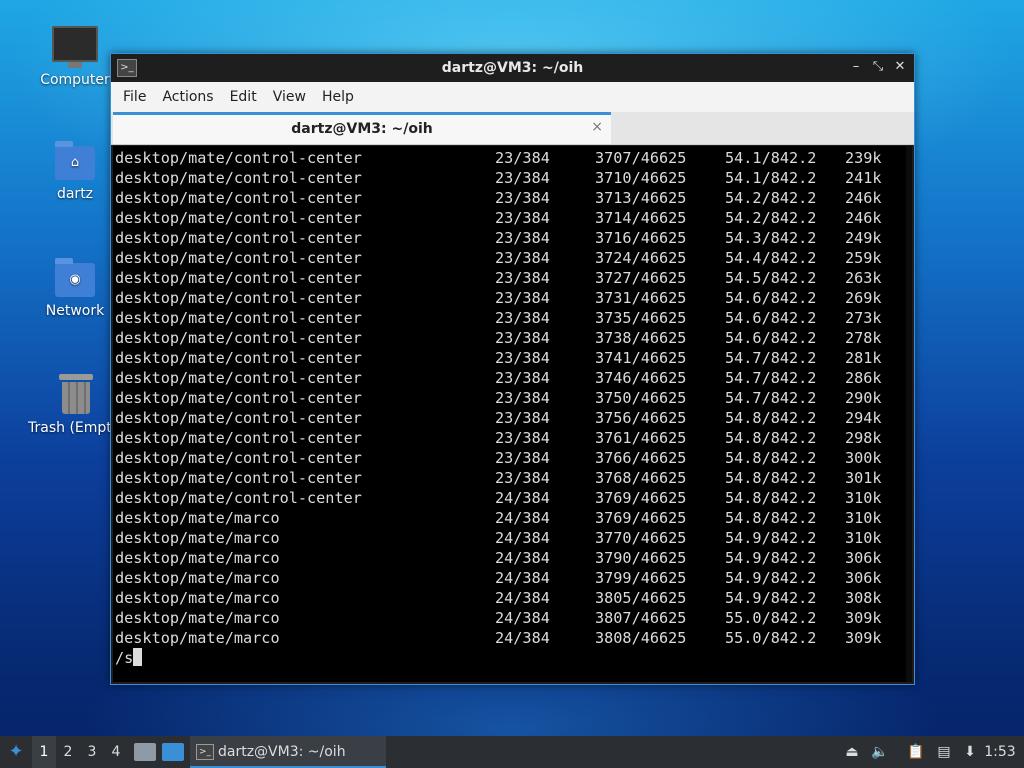 Image resolution: width=1024 pixels, height=768 pixels. I want to click on workspace-3: 3, so click(92, 752).